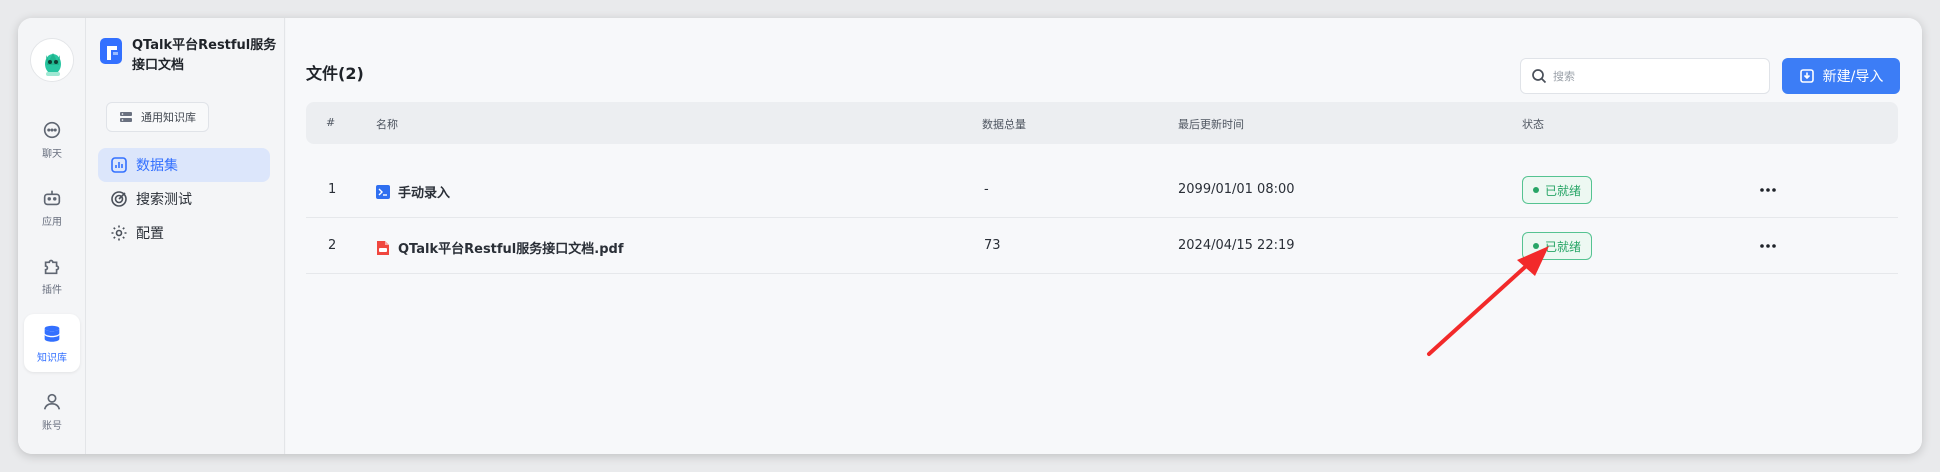 The height and width of the screenshot is (472, 1940). I want to click on column-header-index: #, so click(331, 122).